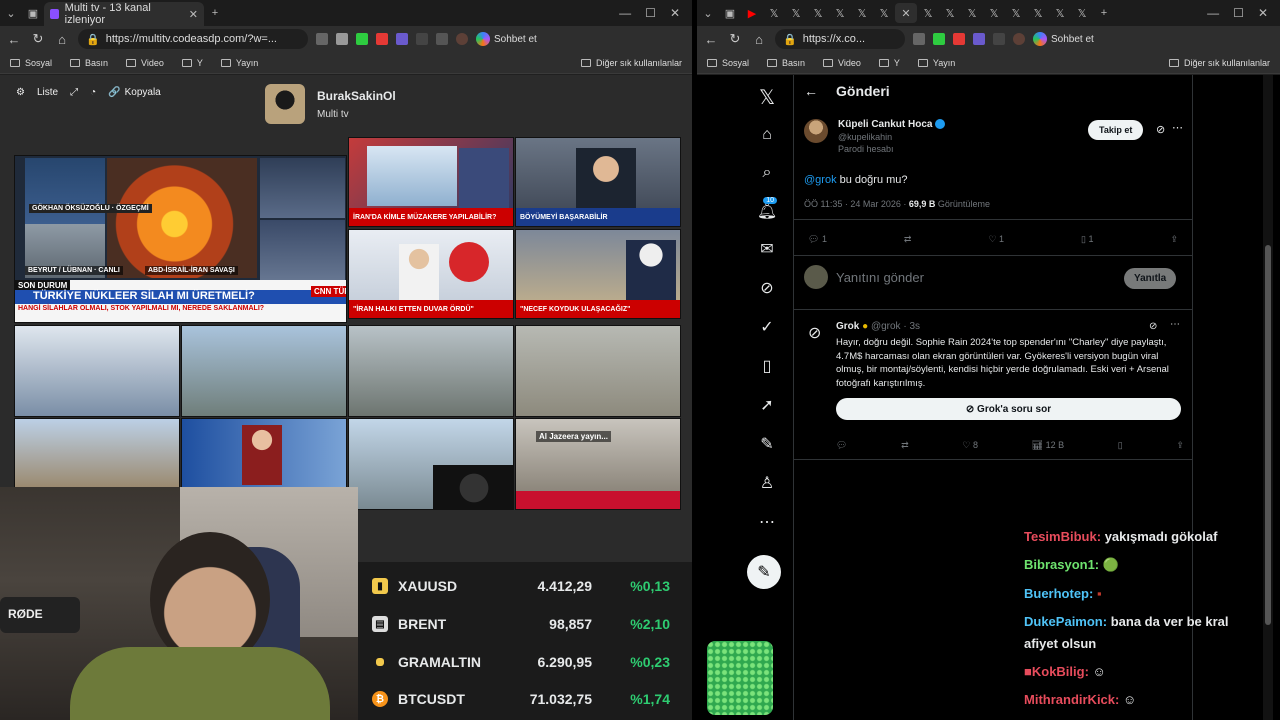 This screenshot has width=1280, height=720. Describe the element at coordinates (193, 14) in the screenshot. I see `tab-close-icon: ✕` at that location.